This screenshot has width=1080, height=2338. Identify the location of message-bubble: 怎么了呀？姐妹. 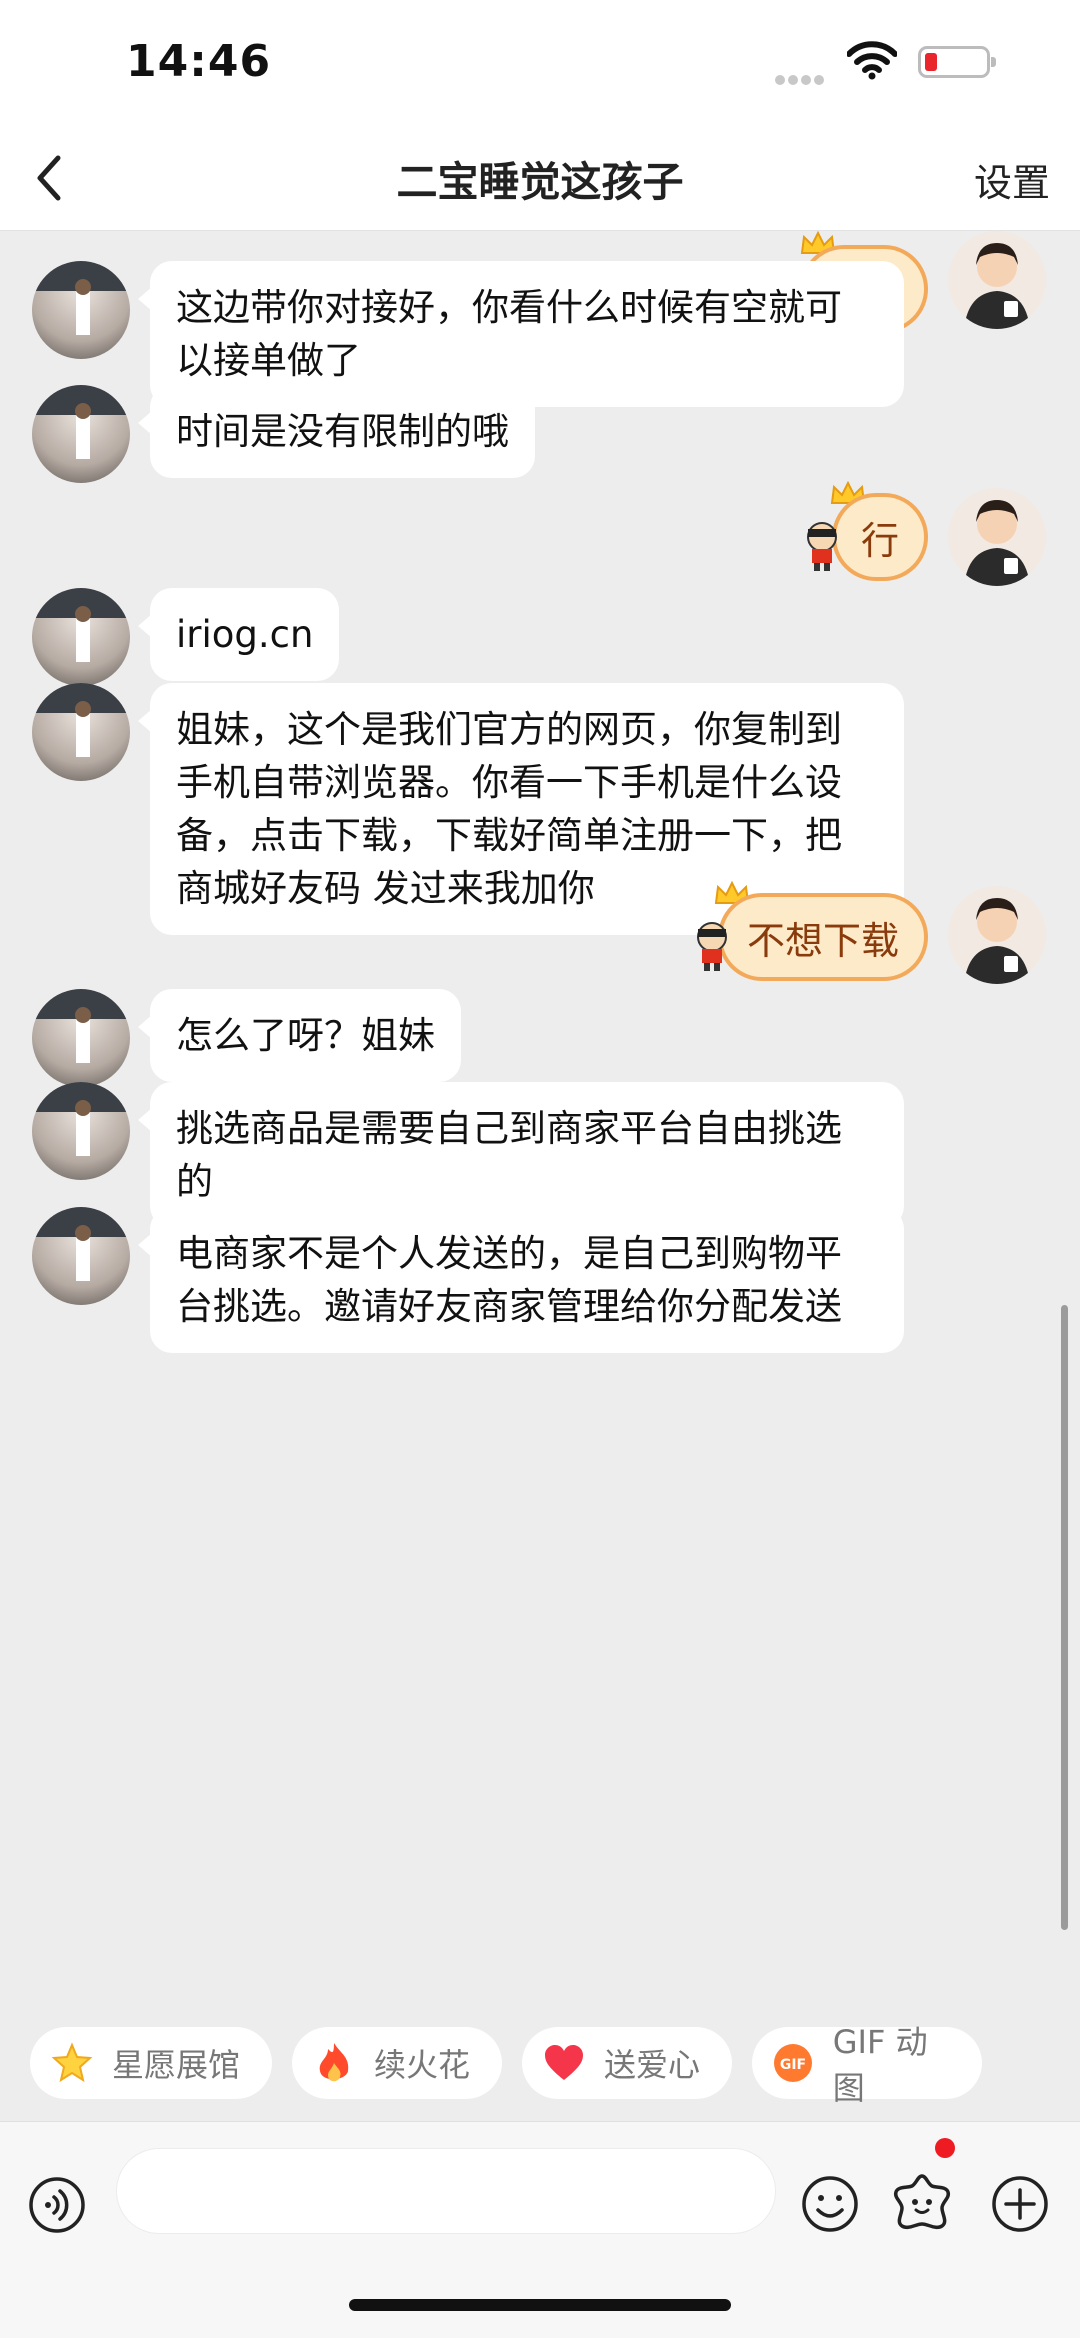
(299, 1035).